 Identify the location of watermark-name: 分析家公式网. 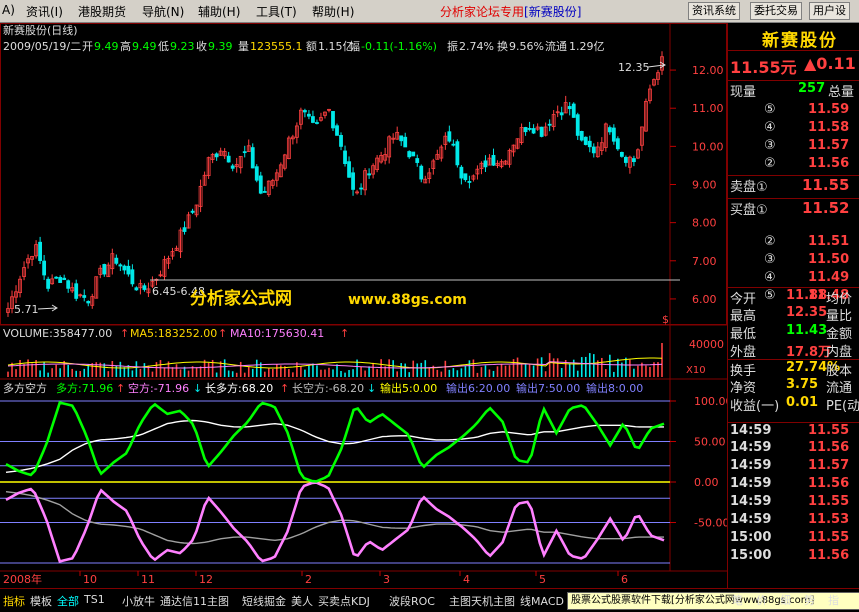
(241, 298).